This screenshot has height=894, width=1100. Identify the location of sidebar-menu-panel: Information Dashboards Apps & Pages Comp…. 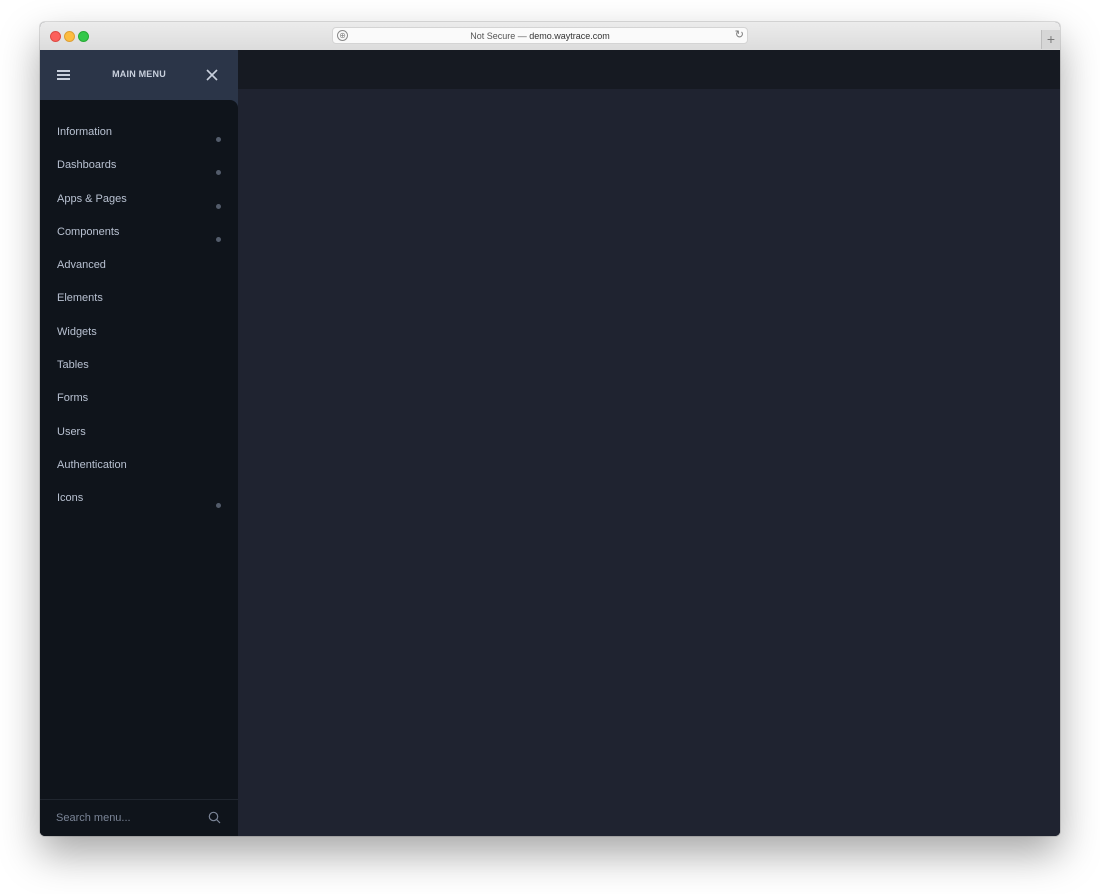
(139, 468).